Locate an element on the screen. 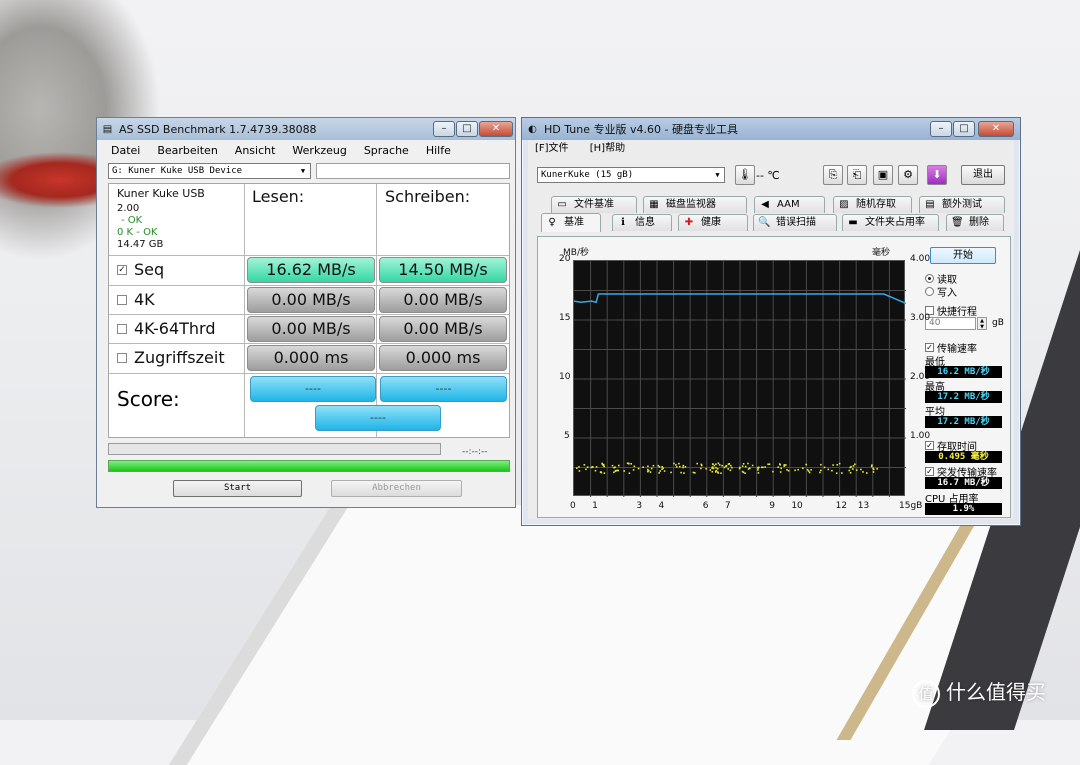 This screenshot has width=1080, height=765. menu-help: [H]帮助 is located at coordinates (607, 148).